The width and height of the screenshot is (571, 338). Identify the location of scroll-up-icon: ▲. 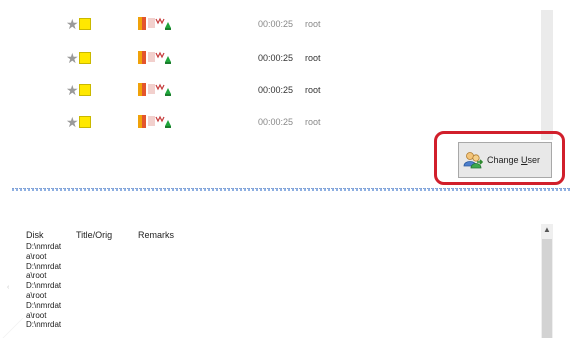
(547, 230).